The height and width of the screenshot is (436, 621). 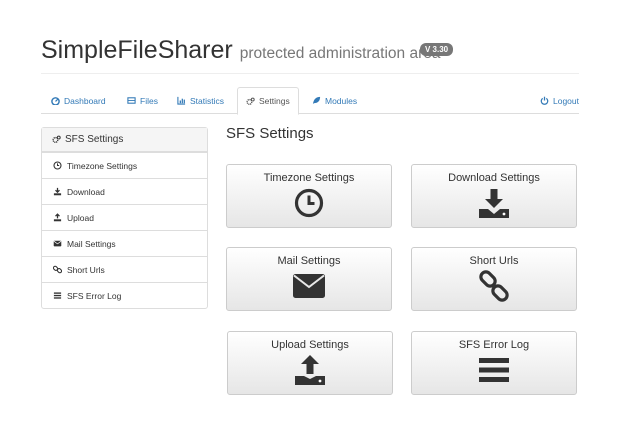 What do you see at coordinates (309, 261) in the screenshot?
I see `card-label: Mail Settings` at bounding box center [309, 261].